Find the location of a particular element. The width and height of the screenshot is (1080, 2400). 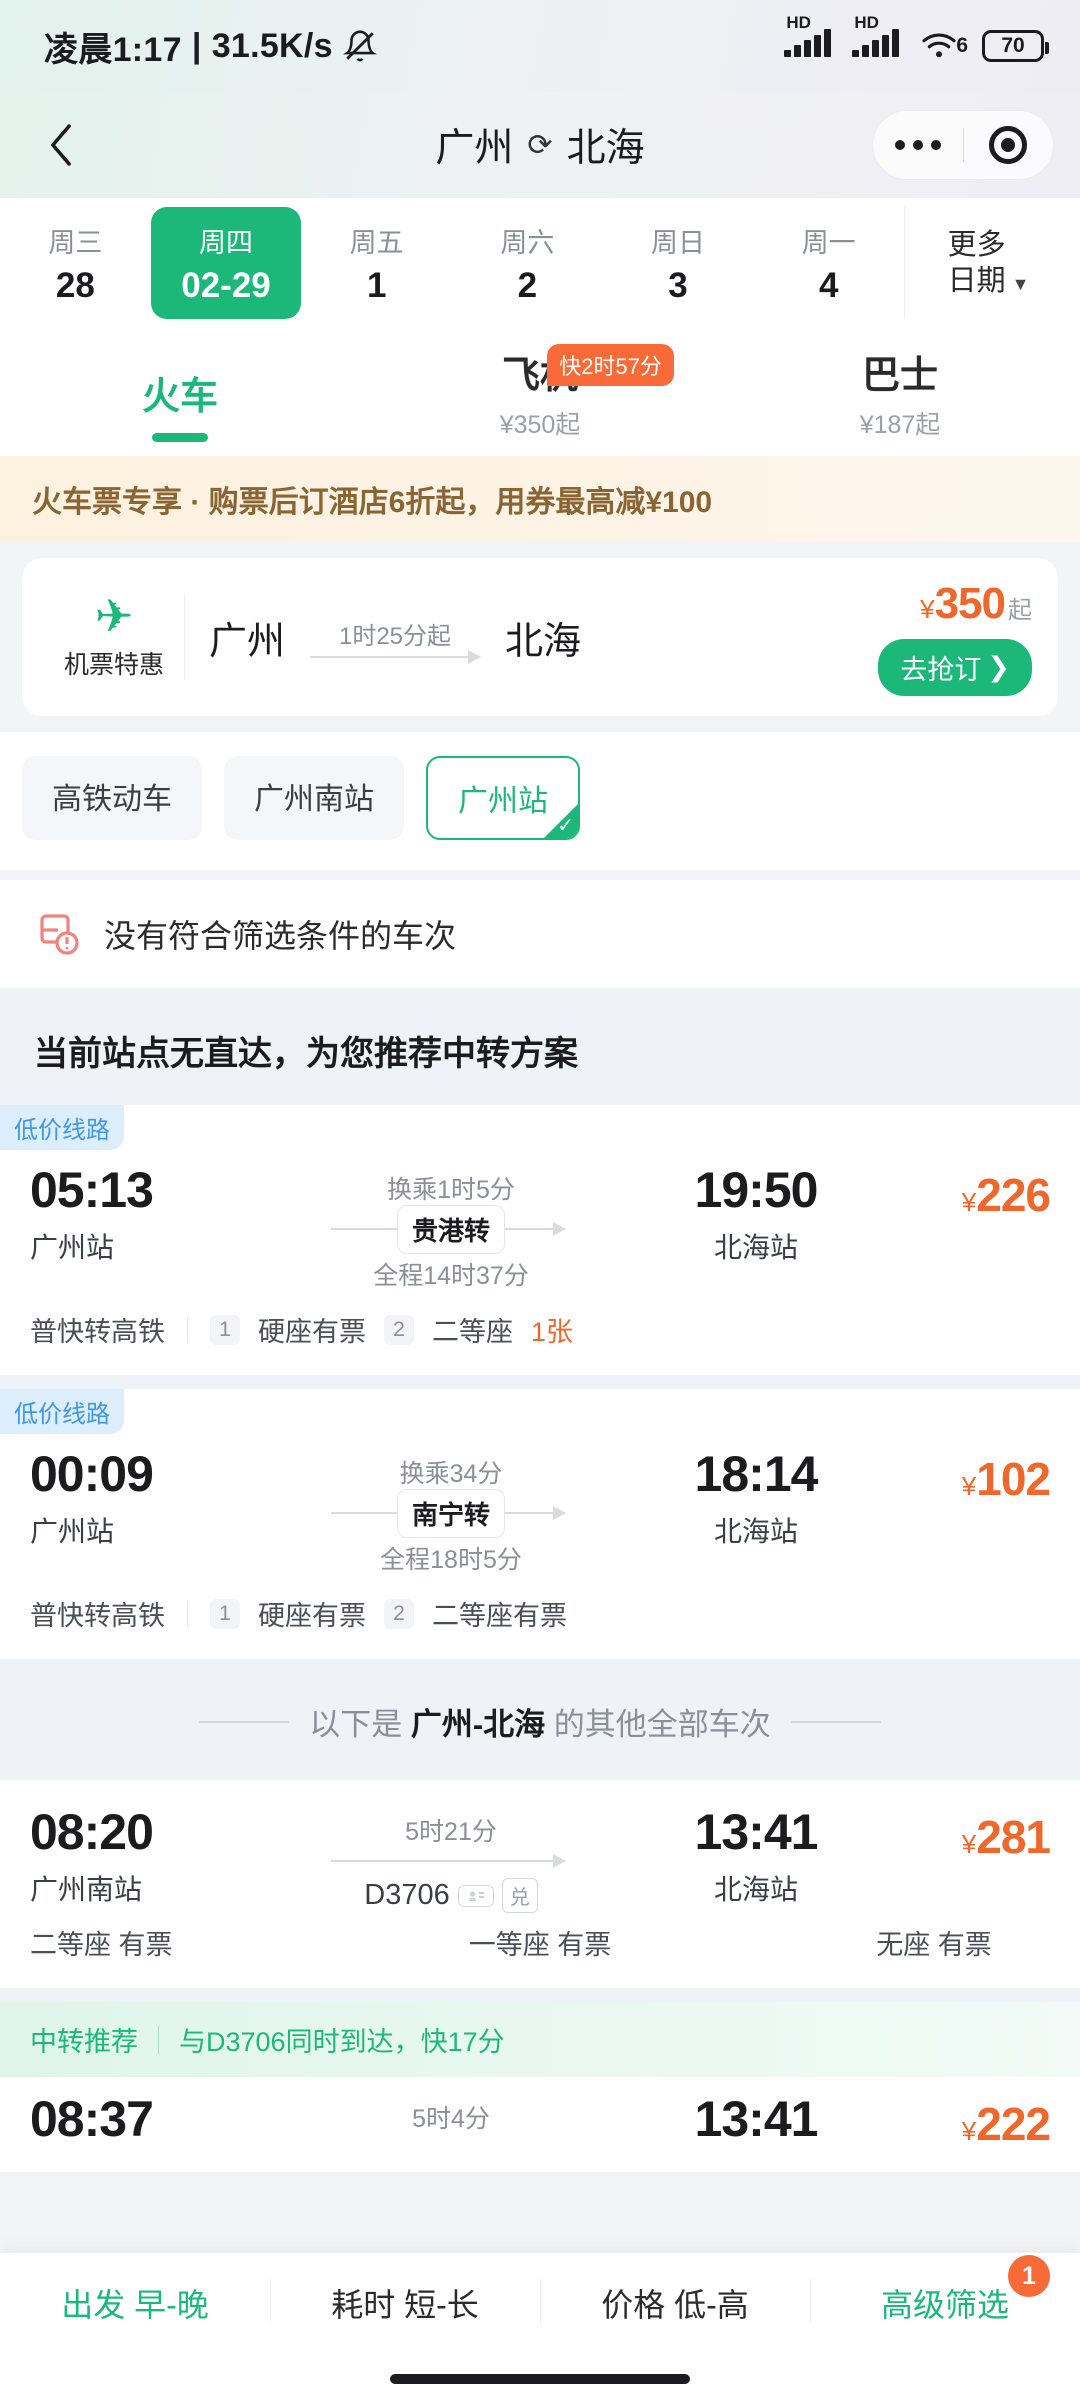

date-weekday: 周三 is located at coordinates (75, 242).